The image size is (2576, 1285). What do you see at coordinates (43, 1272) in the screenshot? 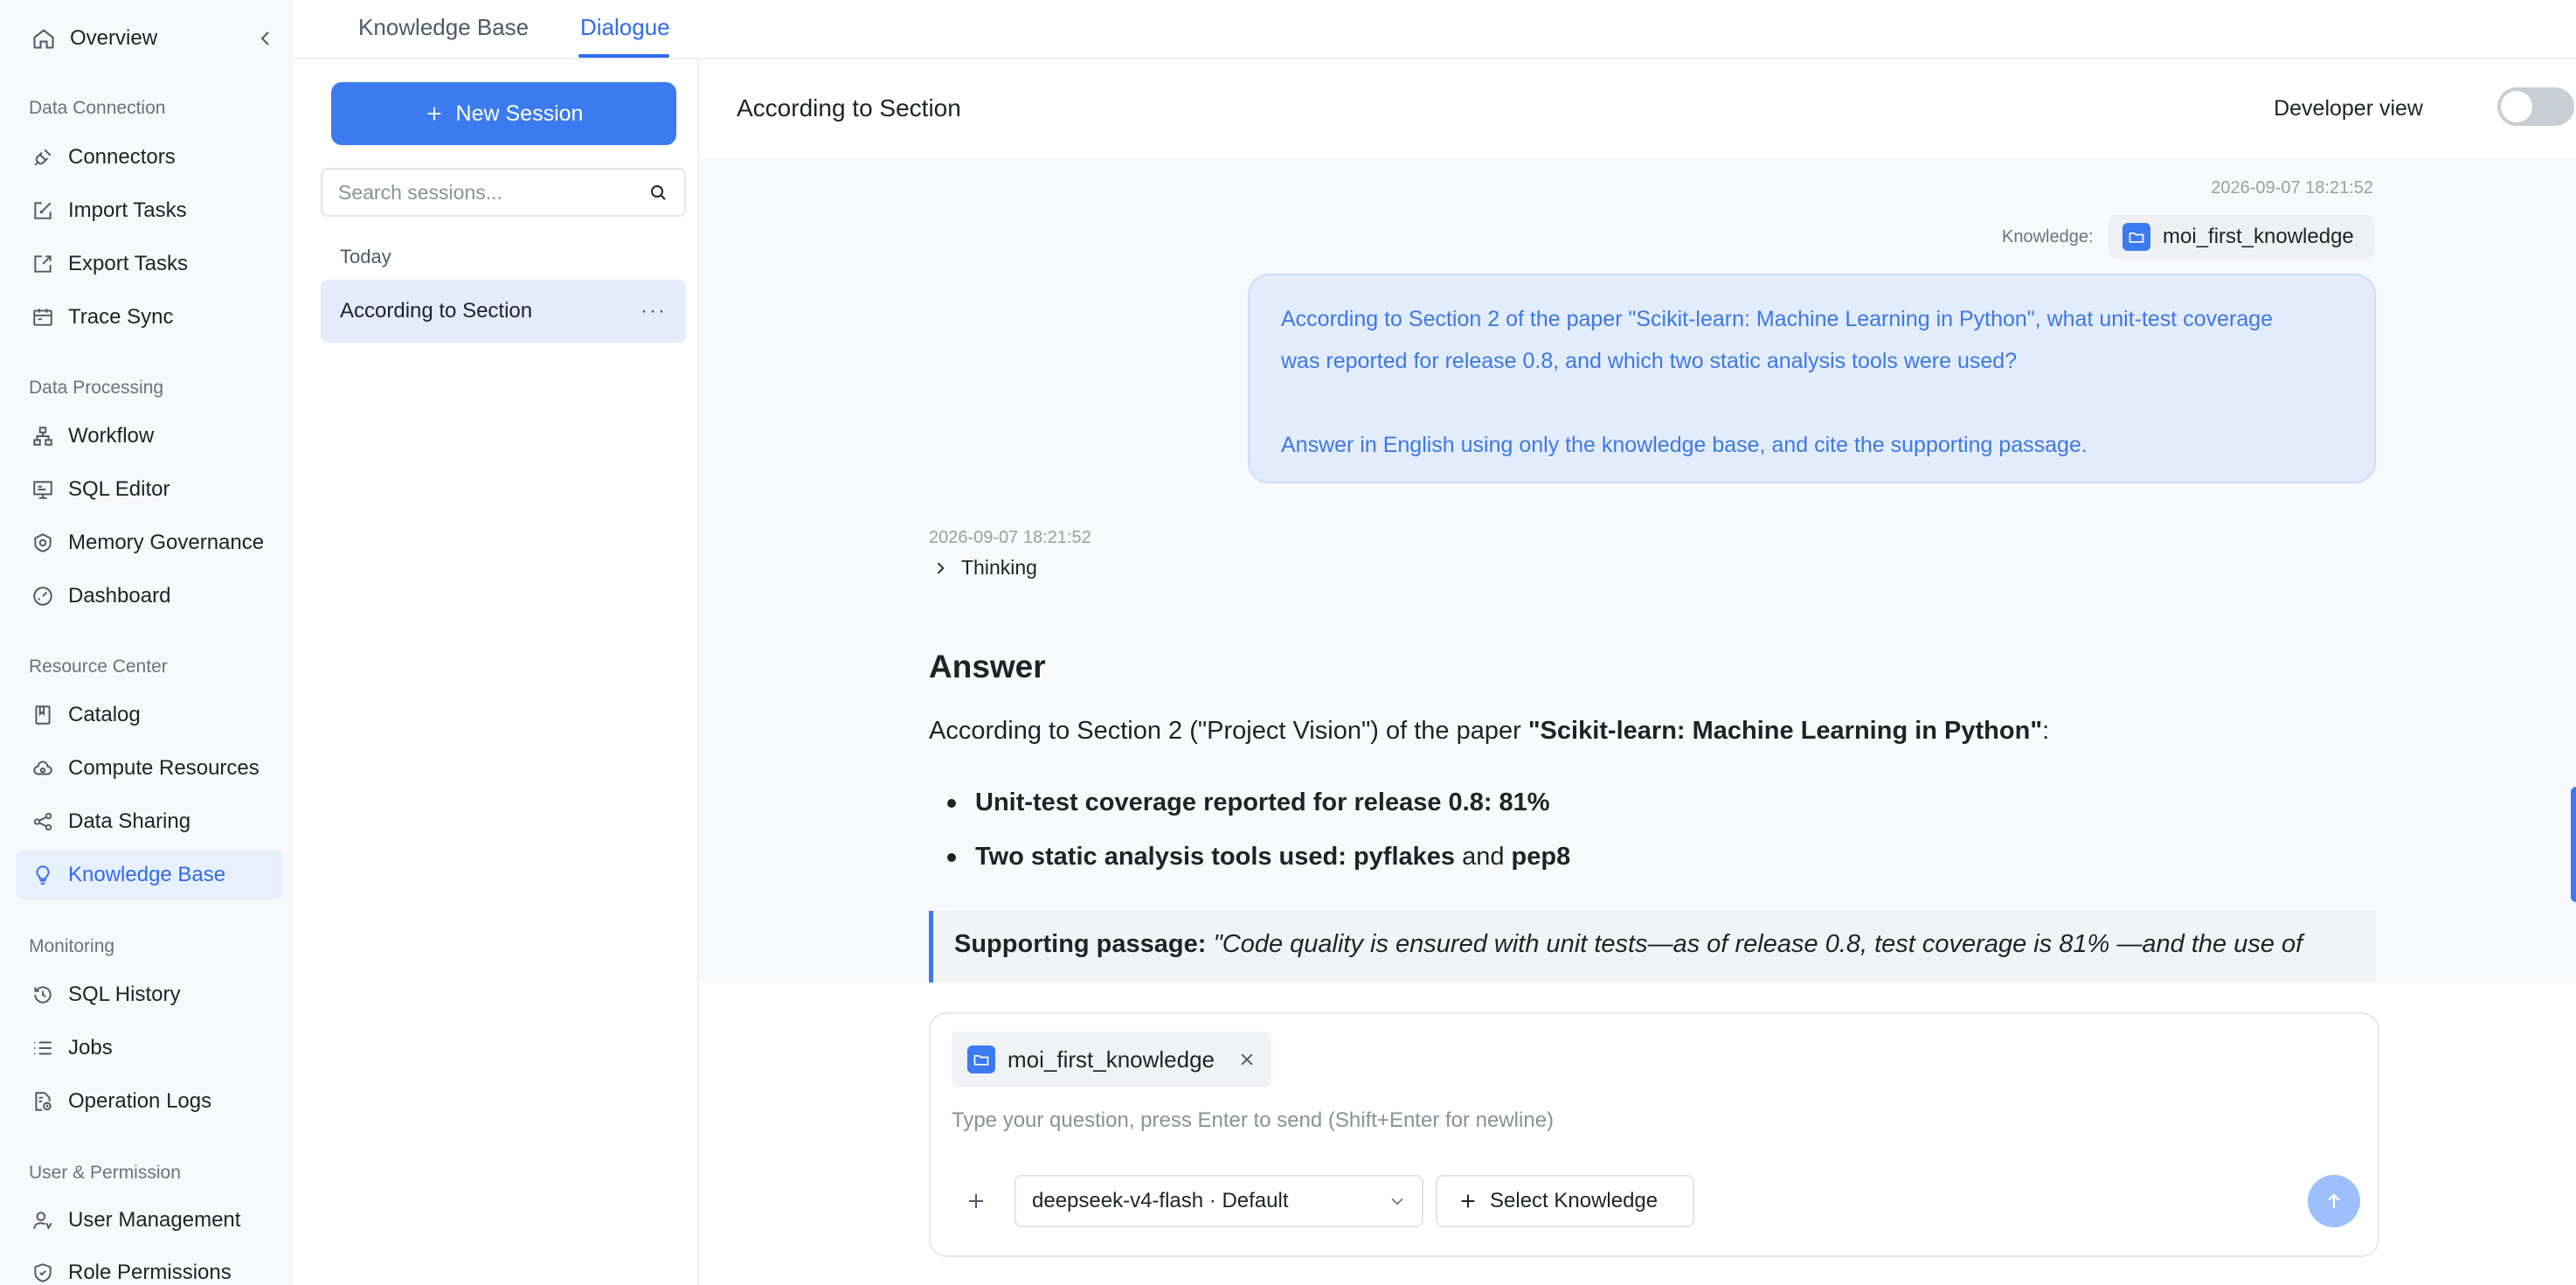
I see `shield-icon` at bounding box center [43, 1272].